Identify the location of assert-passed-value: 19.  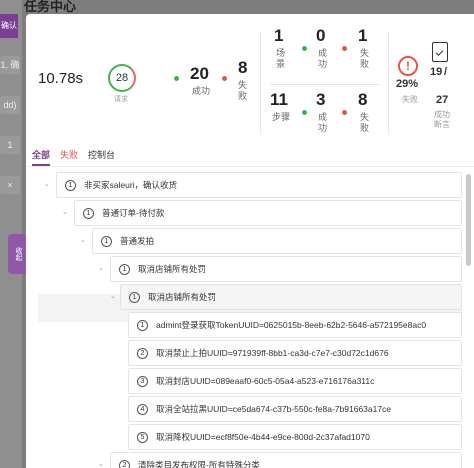
(436, 72).